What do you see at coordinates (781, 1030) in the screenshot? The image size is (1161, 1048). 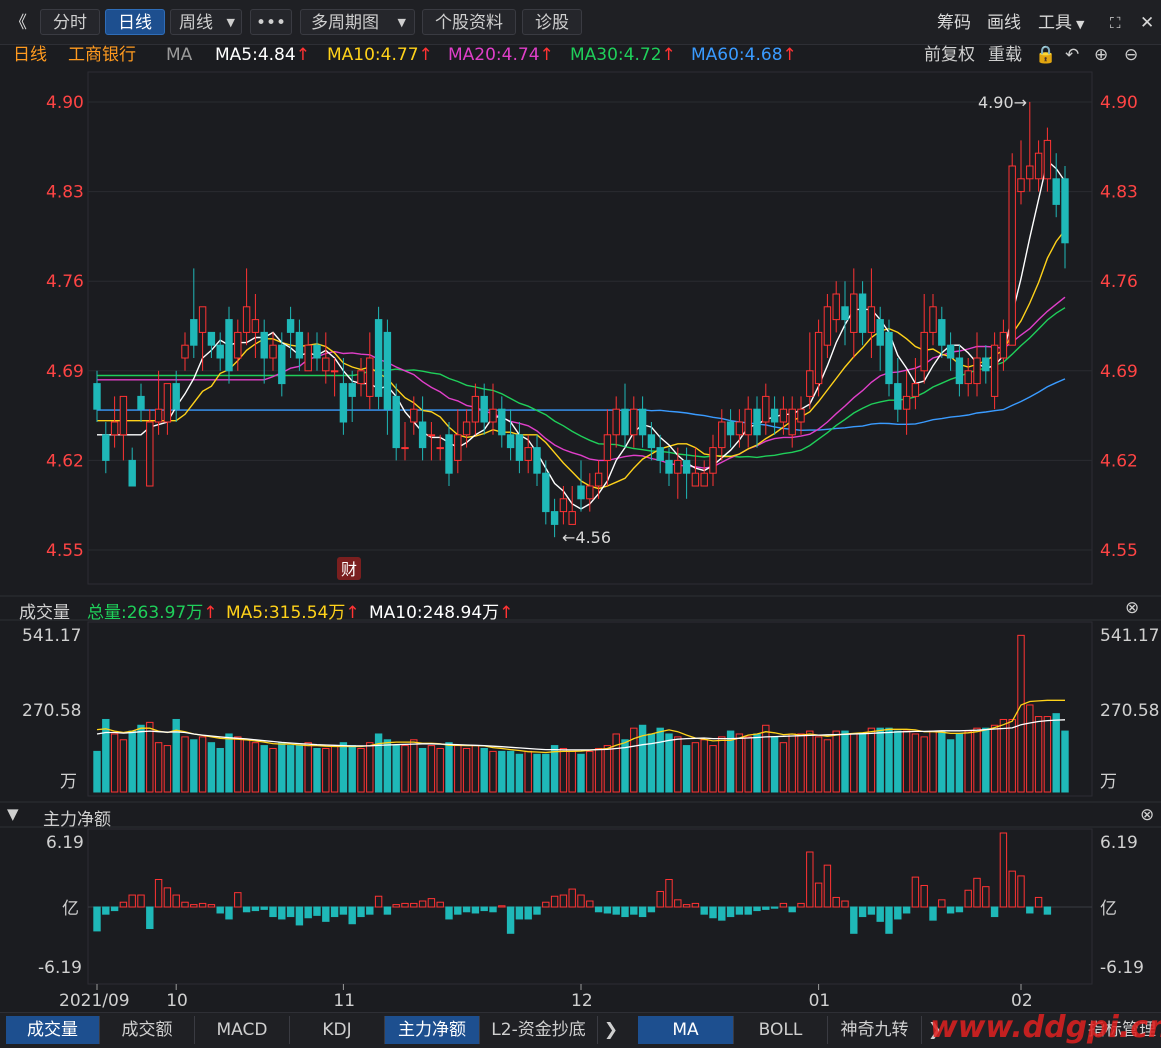 I see `tab-boll: BOLL` at bounding box center [781, 1030].